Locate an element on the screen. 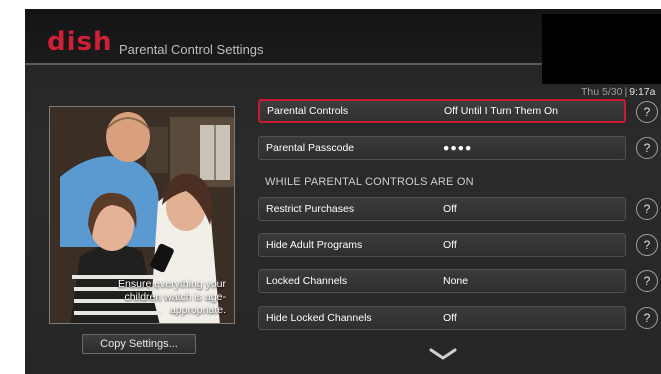  restrict-purchases-row: Restrict Purchases Off is located at coordinates (442, 209).